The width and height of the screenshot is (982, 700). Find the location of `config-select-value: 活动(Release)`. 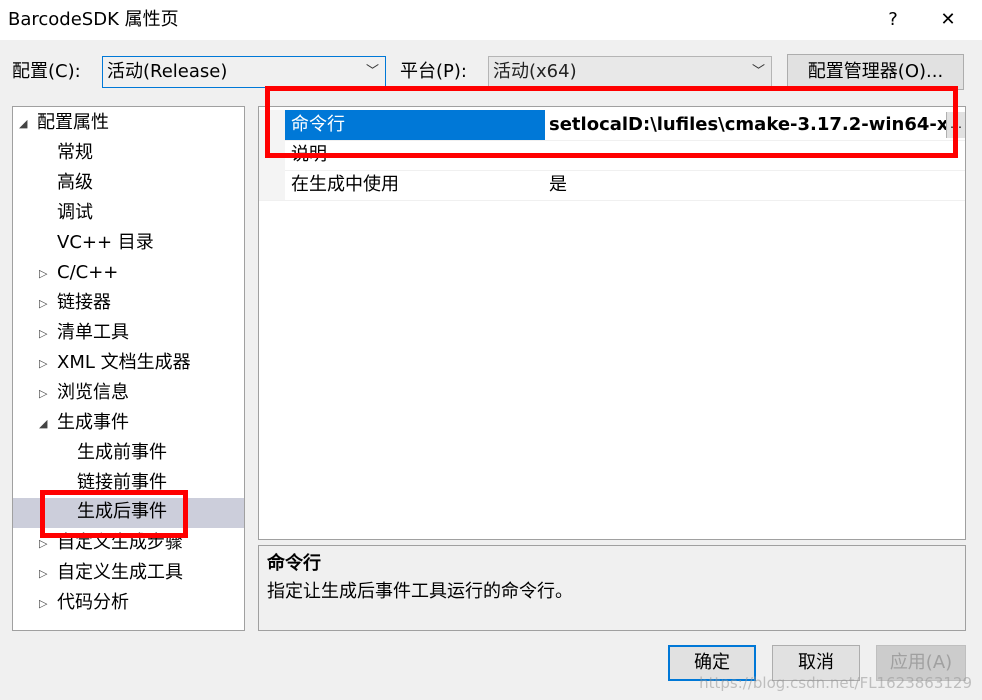

config-select-value: 活动(Release) is located at coordinates (167, 71).